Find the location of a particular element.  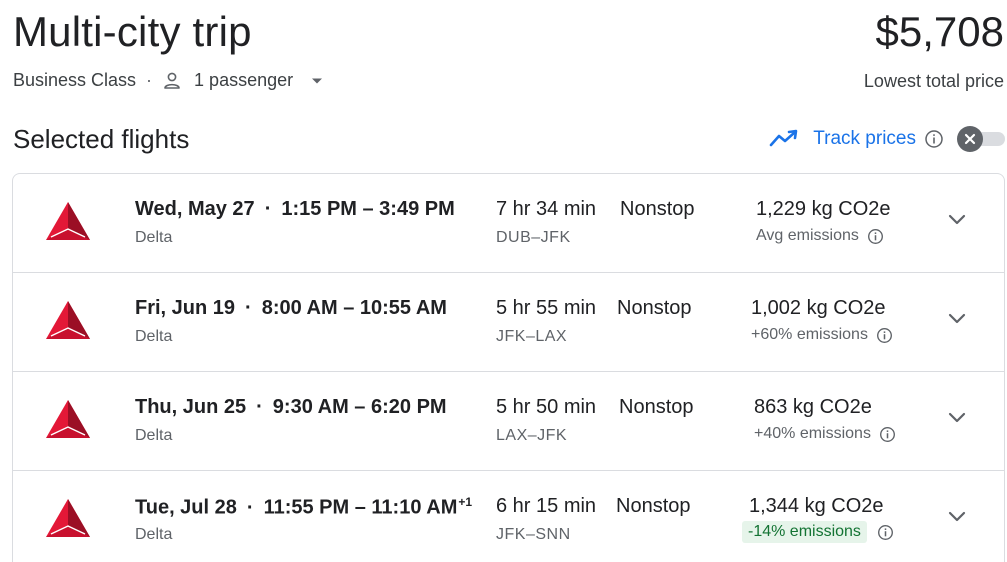

flight-date: Tue, Jul 28 is located at coordinates (186, 507).